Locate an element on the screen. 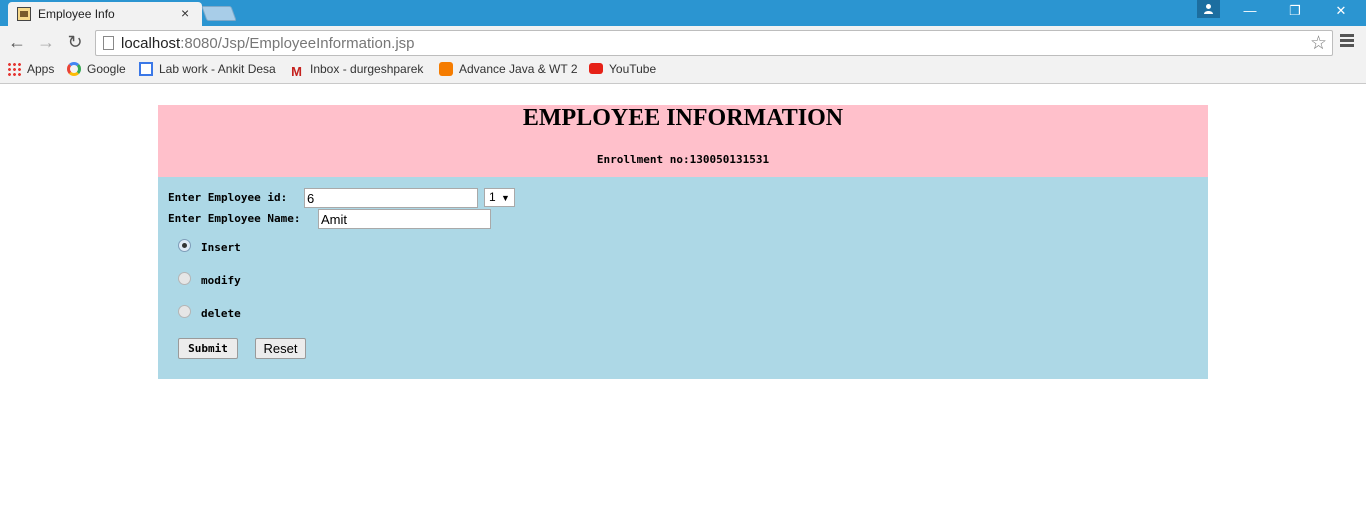 This screenshot has height=522, width=1366. insert-radio-label: Insert is located at coordinates (221, 247).